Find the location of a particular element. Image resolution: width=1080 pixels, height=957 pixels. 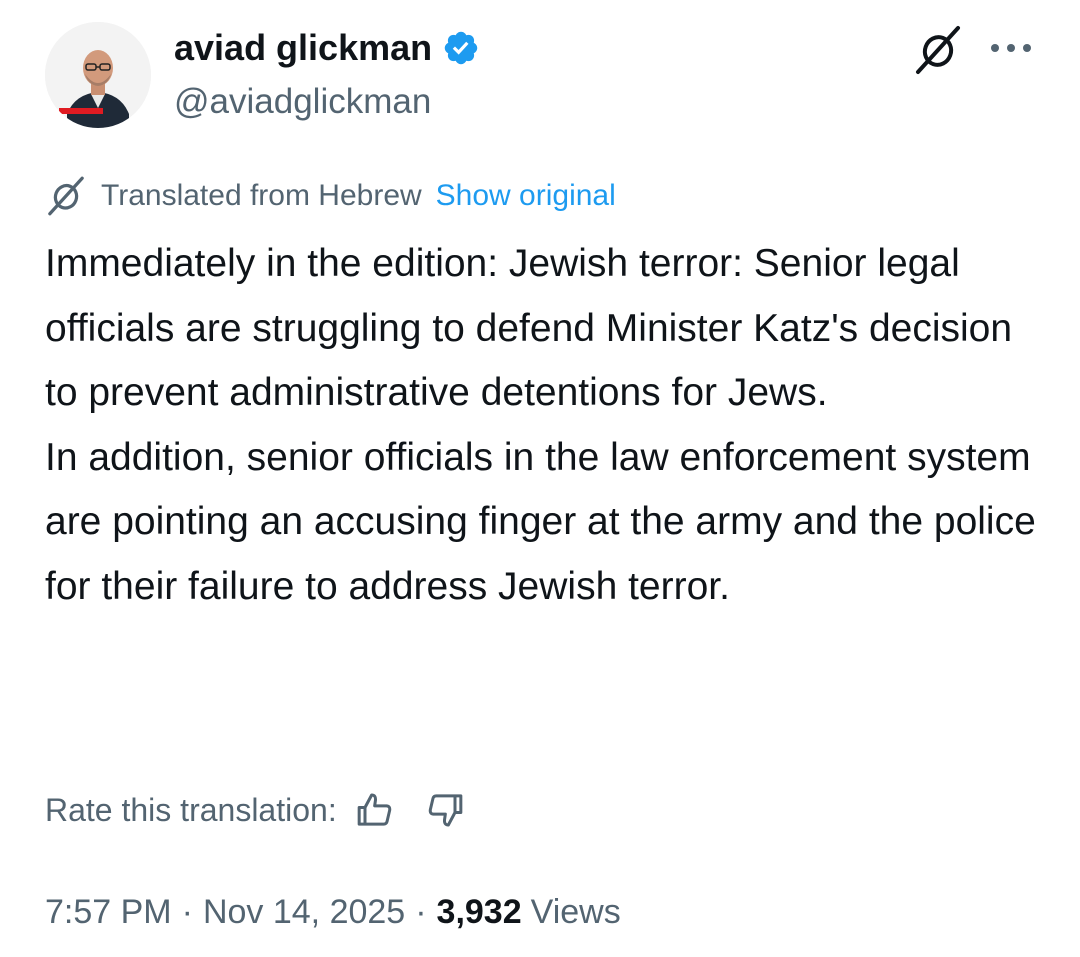

more-options-button is located at coordinates (1011, 48).